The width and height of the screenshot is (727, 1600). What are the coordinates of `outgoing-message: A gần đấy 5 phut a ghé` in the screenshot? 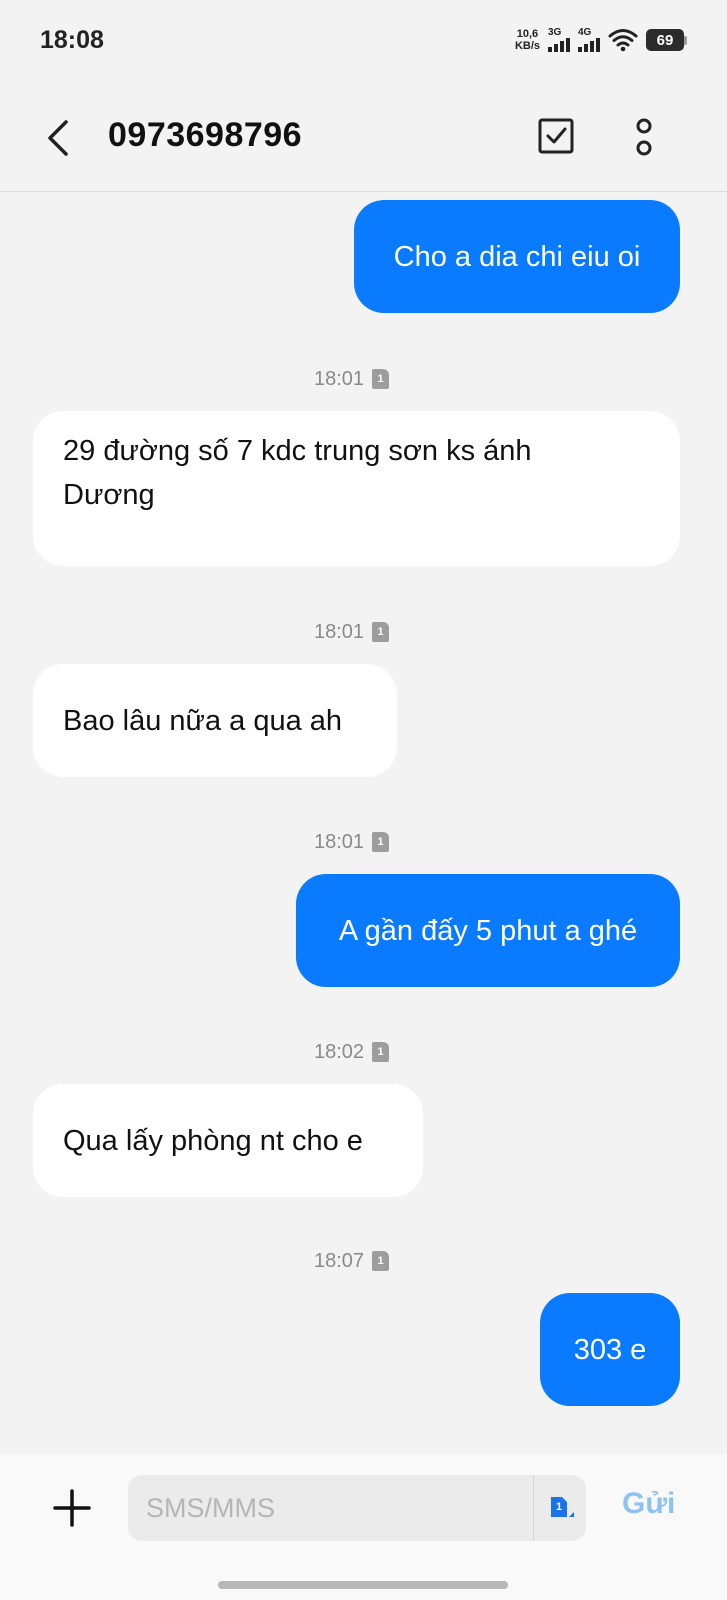 It's located at (488, 930).